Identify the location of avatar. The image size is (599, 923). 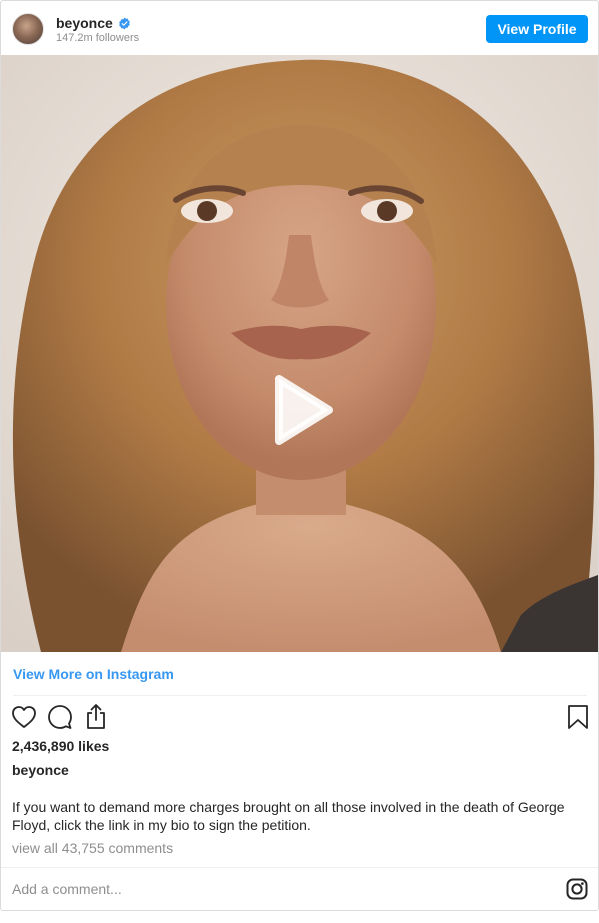
(28, 29).